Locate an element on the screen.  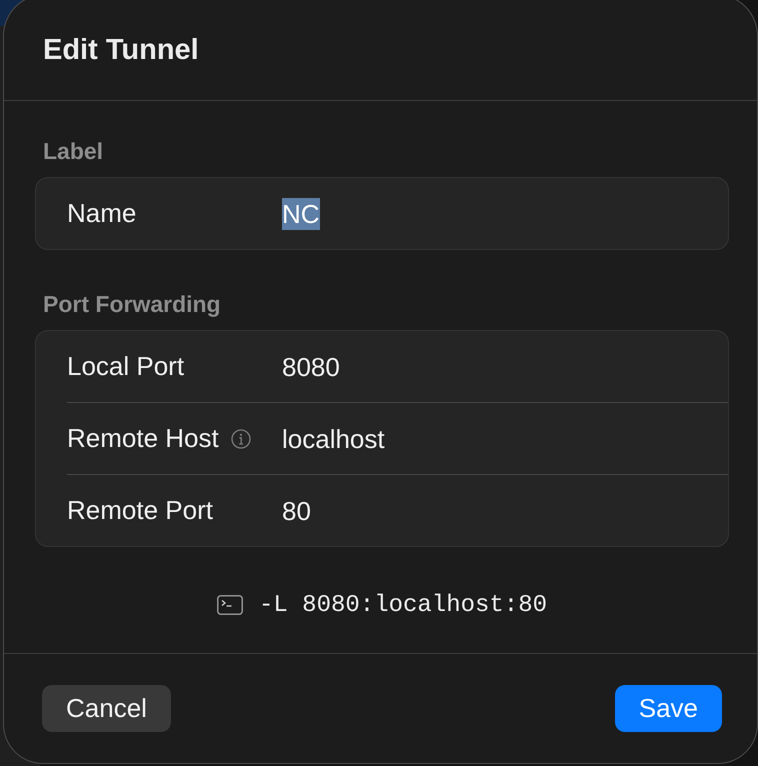
field-label: Name is located at coordinates (101, 213).